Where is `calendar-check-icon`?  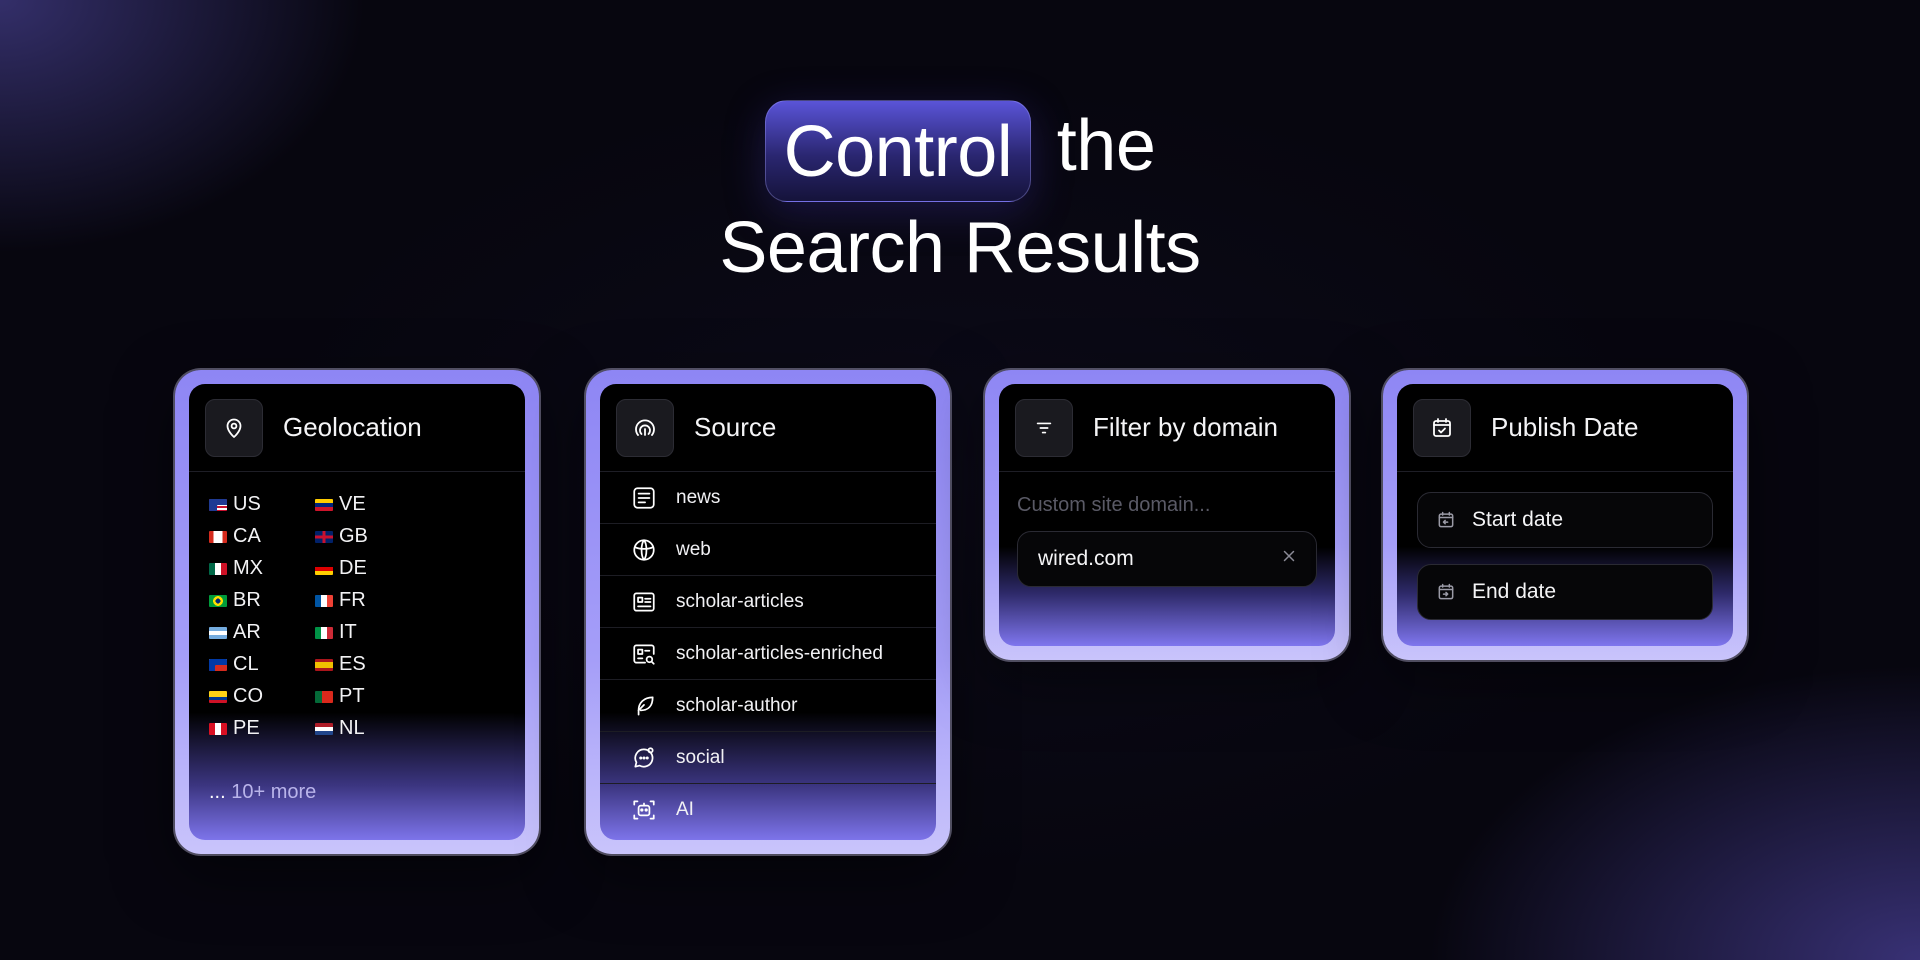 calendar-check-icon is located at coordinates (1442, 427).